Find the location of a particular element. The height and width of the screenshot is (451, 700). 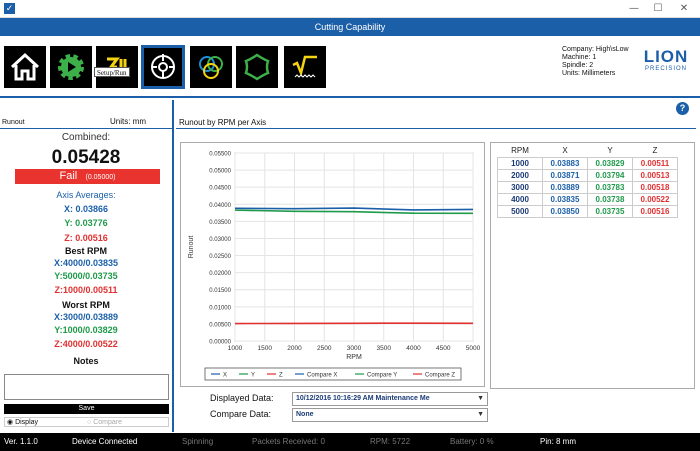

rpm-cell: 2000 is located at coordinates (520, 175).